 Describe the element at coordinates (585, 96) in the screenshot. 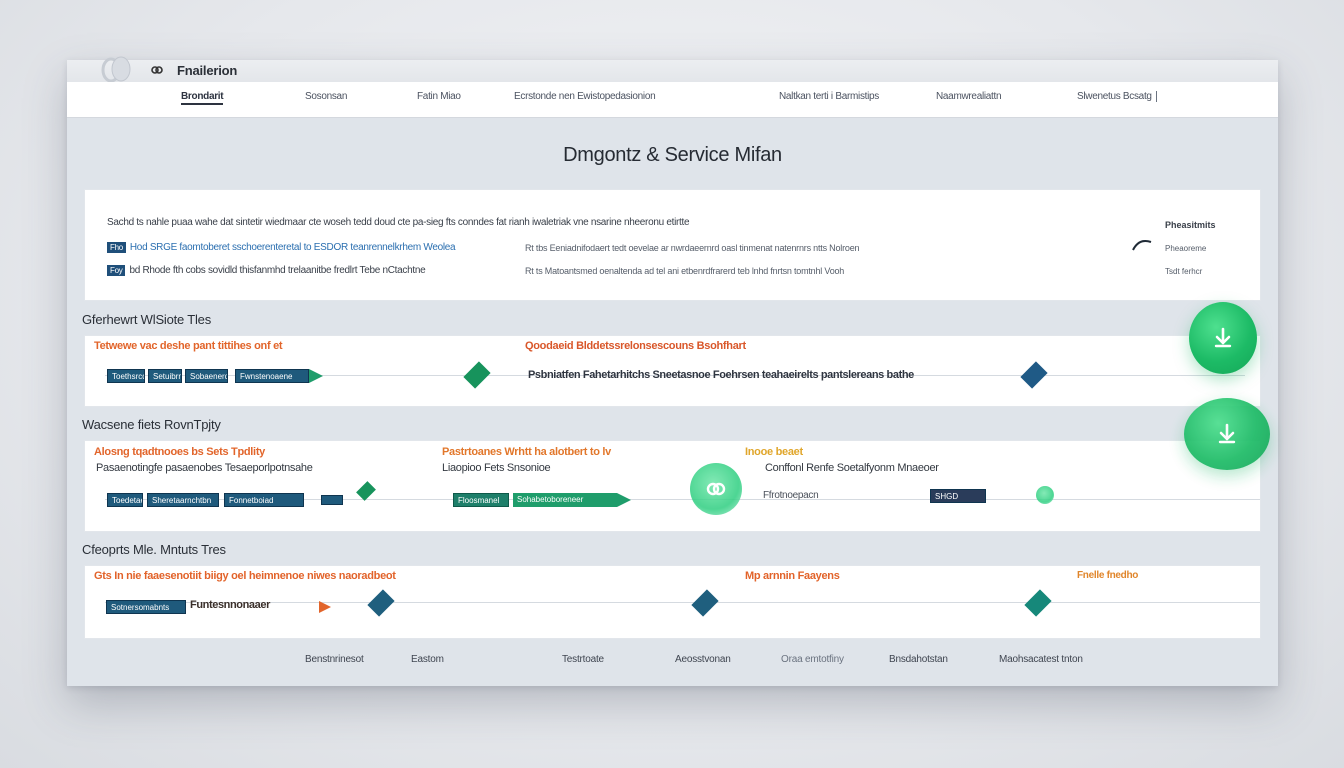

I see `nav-item-4: Ecrstonde nen Ewistopedasionion` at that location.